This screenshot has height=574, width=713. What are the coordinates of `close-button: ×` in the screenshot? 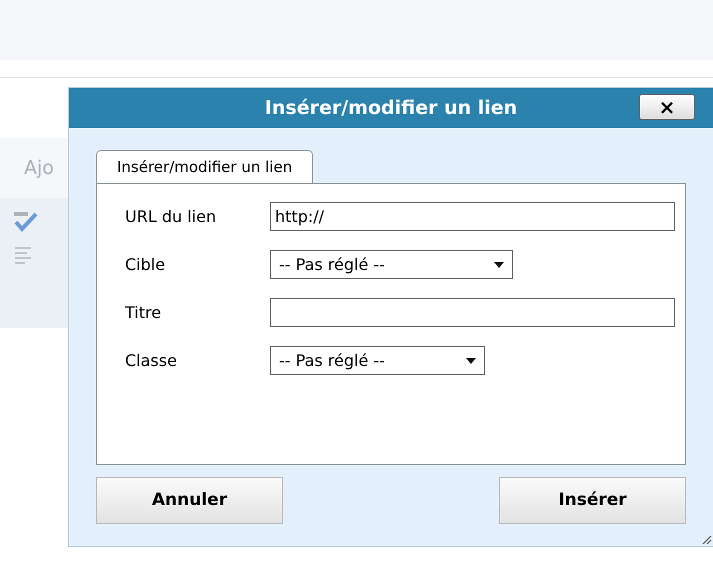 It's located at (667, 107).